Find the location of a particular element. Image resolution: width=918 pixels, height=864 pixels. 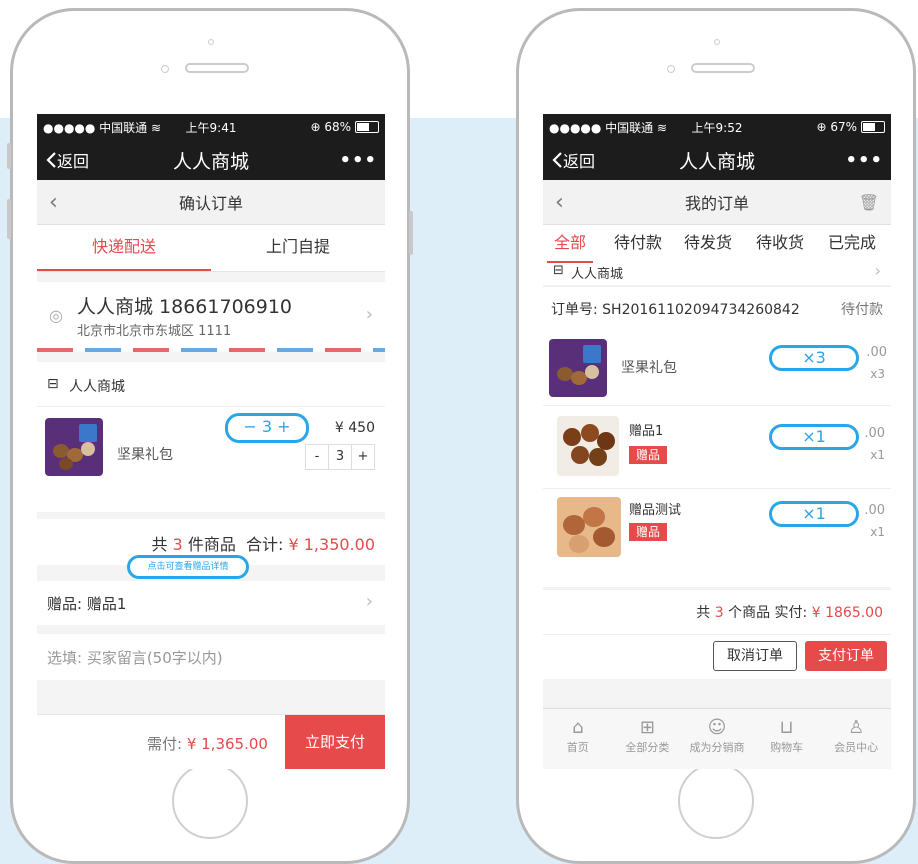

tab-member: ♙ 会员中心 is located at coordinates (856, 739).